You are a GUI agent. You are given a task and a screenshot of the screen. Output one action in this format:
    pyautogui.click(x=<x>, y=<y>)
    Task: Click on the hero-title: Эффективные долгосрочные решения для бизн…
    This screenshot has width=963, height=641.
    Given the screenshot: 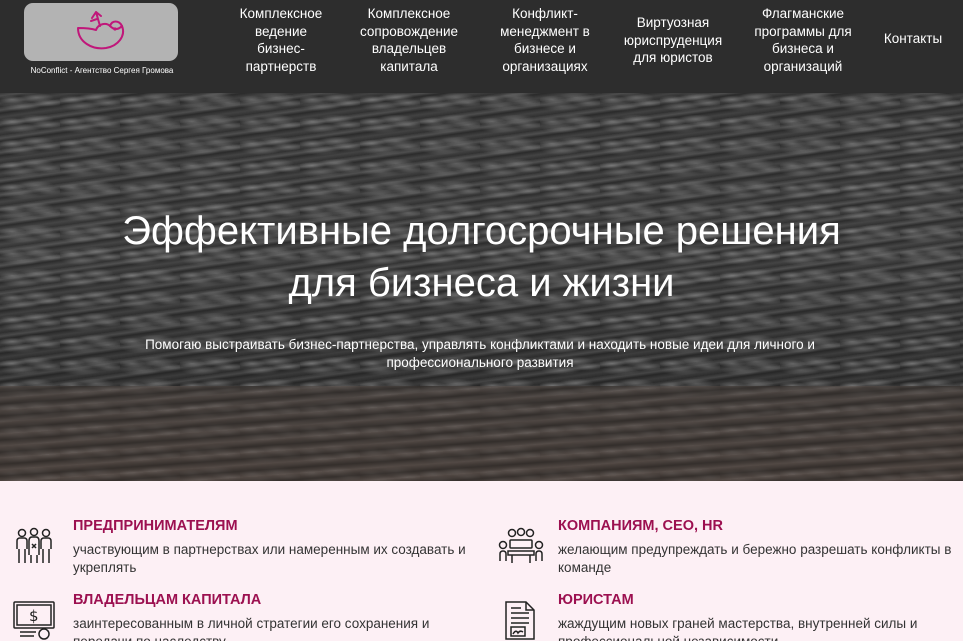 What is the action you would take?
    pyautogui.click(x=481, y=257)
    